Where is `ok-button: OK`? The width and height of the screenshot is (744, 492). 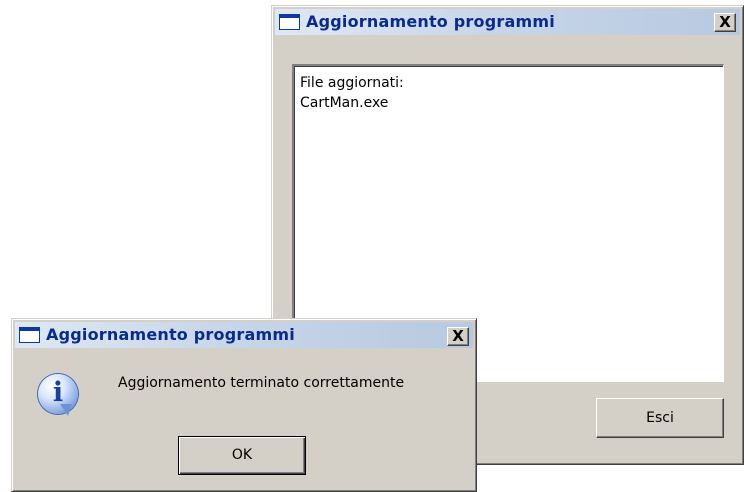
ok-button: OK is located at coordinates (242, 455).